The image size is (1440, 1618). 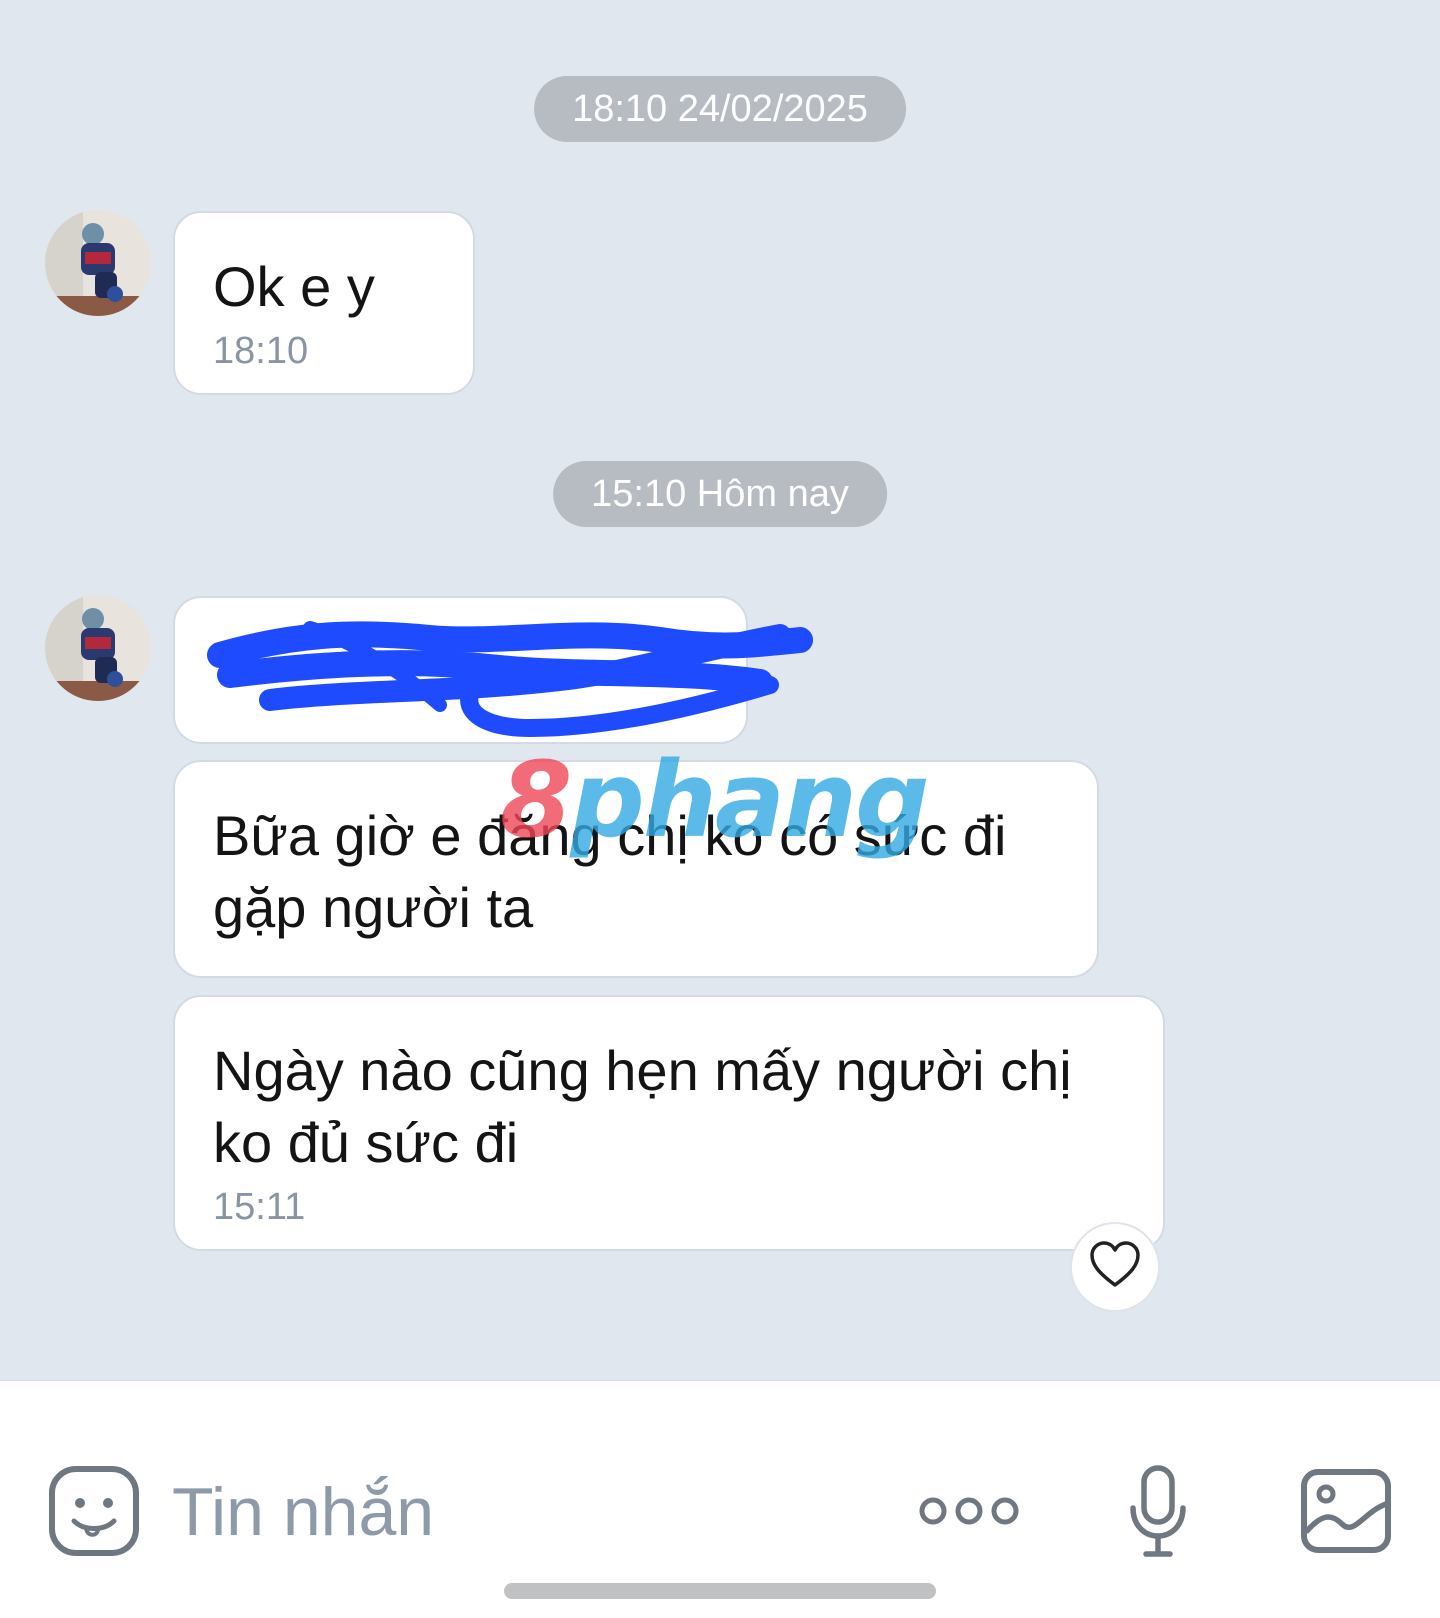 I want to click on voice-record-button, so click(x=1158, y=1514).